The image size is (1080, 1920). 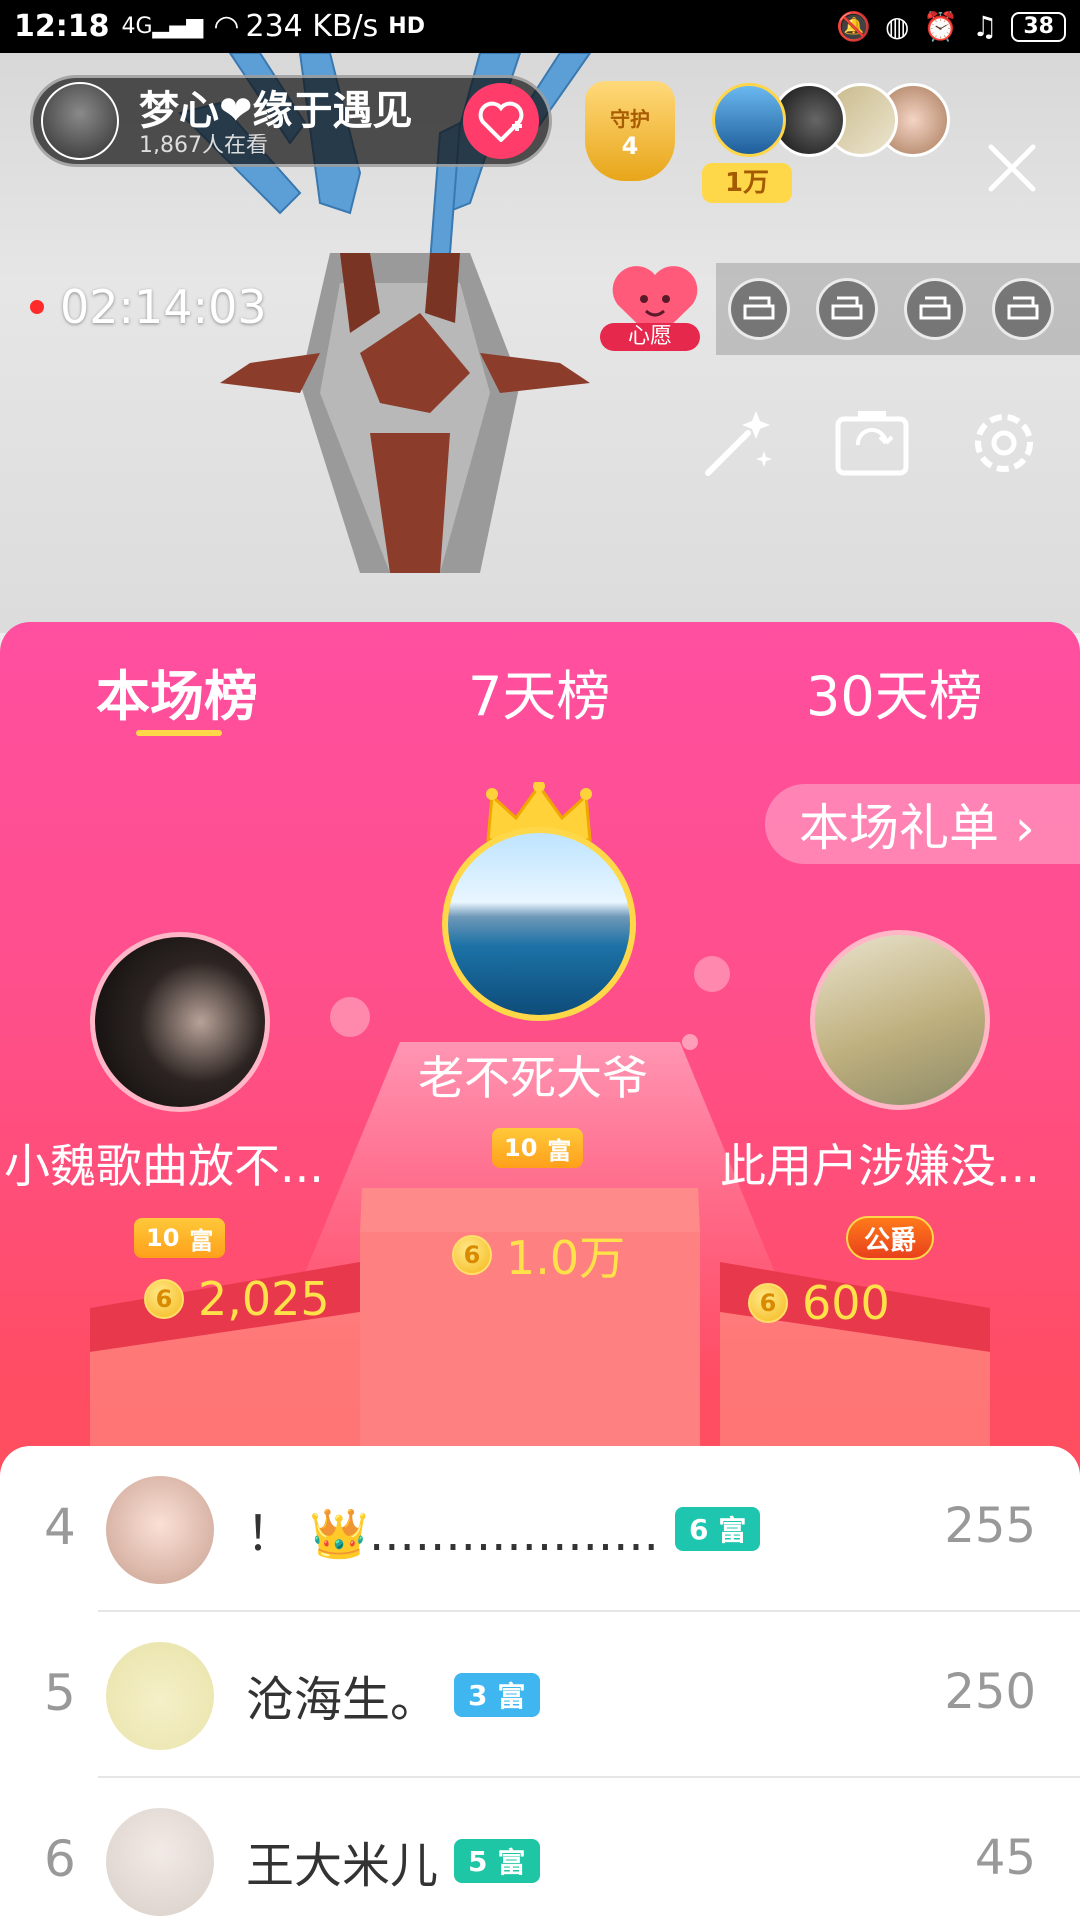 I want to click on user-name-row: 沧海生。 3富, so click(x=393, y=1695).